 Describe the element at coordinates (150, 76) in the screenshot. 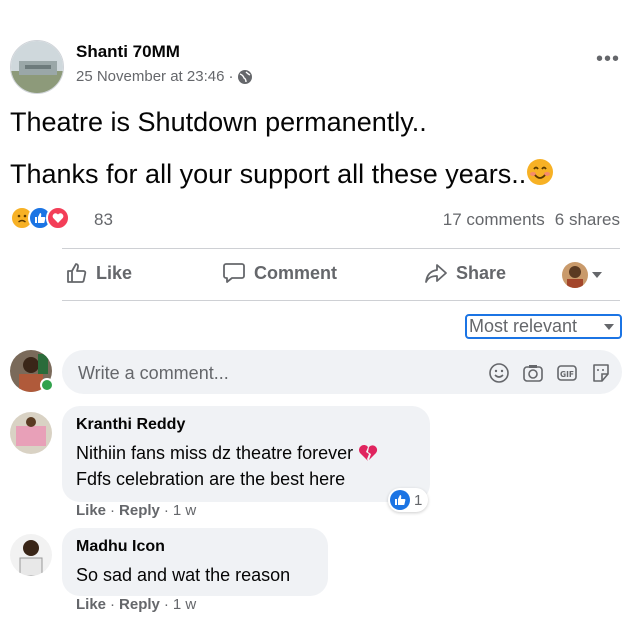

I see `post-timestamp: 25 November at 23:46` at that location.